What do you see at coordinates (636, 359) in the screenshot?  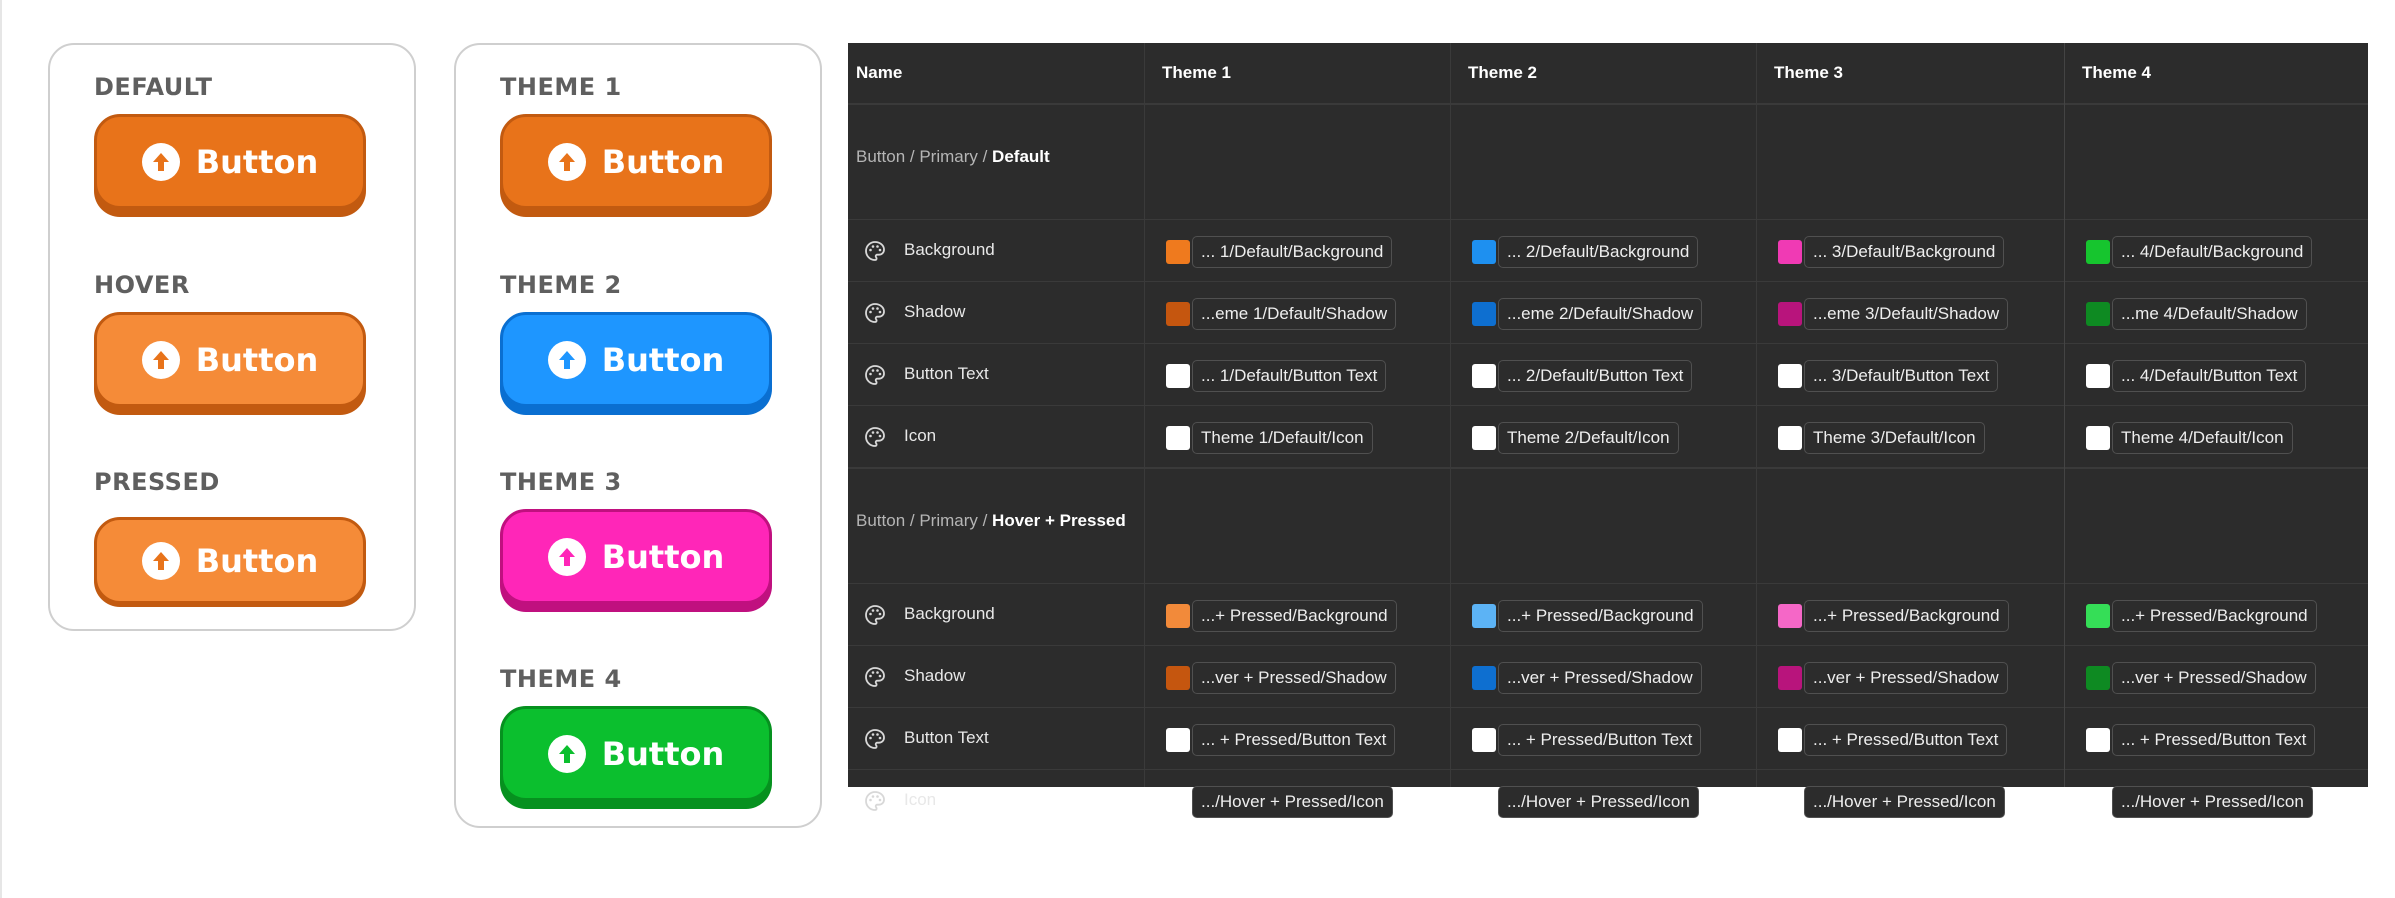 I see `theme-2-button: Button` at bounding box center [636, 359].